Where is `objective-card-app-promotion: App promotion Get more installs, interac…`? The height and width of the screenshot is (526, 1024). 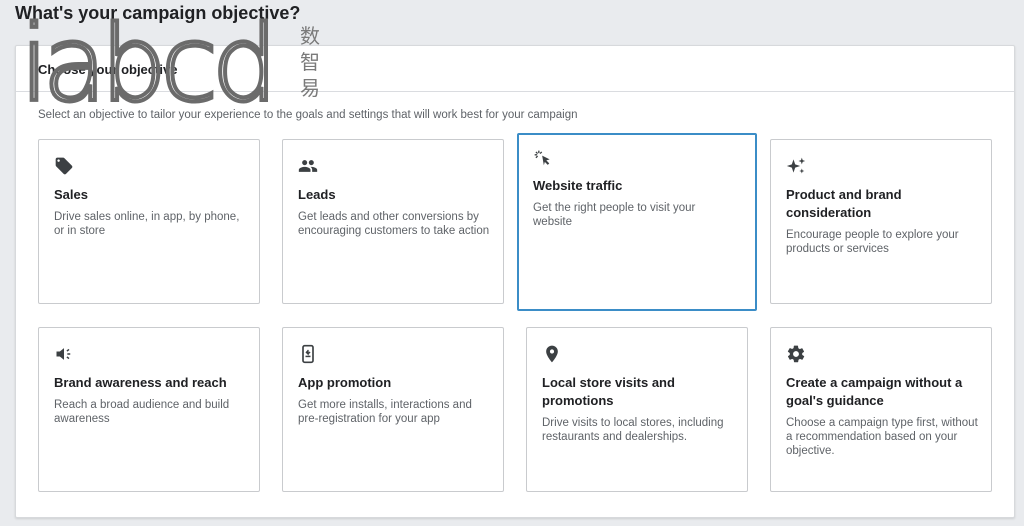 objective-card-app-promotion: App promotion Get more installs, interac… is located at coordinates (393, 409).